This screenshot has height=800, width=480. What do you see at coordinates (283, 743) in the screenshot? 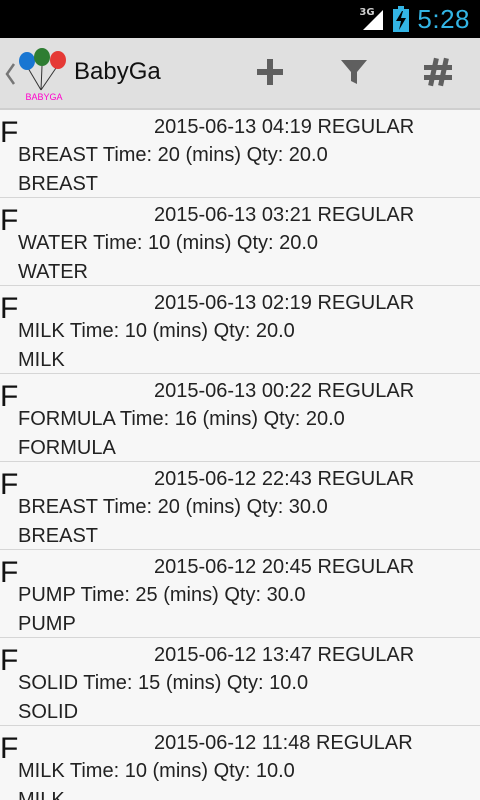
I see `entry-datetime: 2015-06-12 11:48 REGULAR` at bounding box center [283, 743].